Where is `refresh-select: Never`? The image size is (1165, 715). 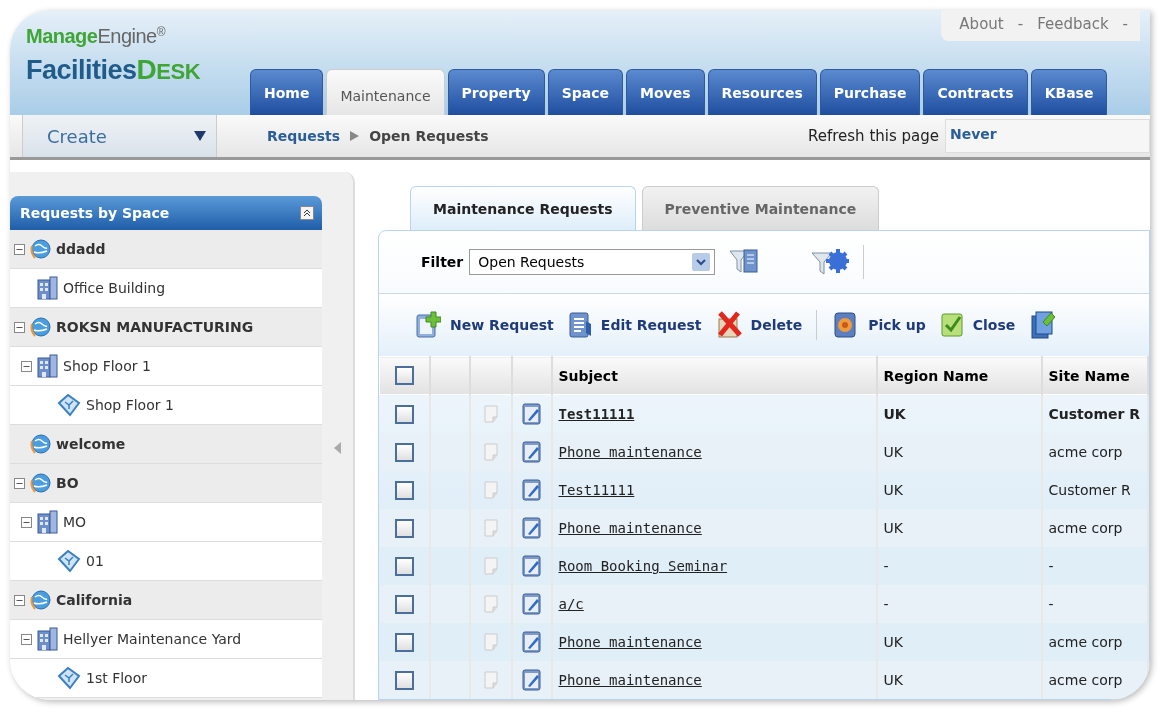 refresh-select: Never is located at coordinates (1047, 136).